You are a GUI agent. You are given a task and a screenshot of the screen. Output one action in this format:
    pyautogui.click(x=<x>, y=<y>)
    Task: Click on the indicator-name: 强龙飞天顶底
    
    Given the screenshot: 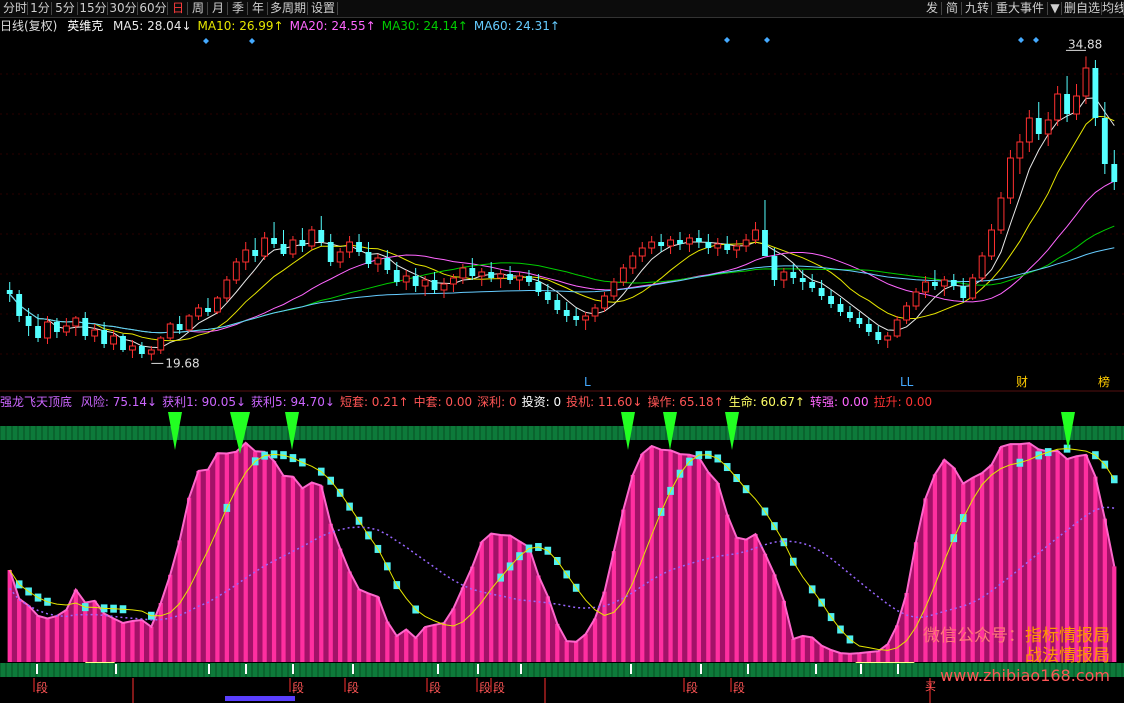 What is the action you would take?
    pyautogui.click(x=36, y=402)
    